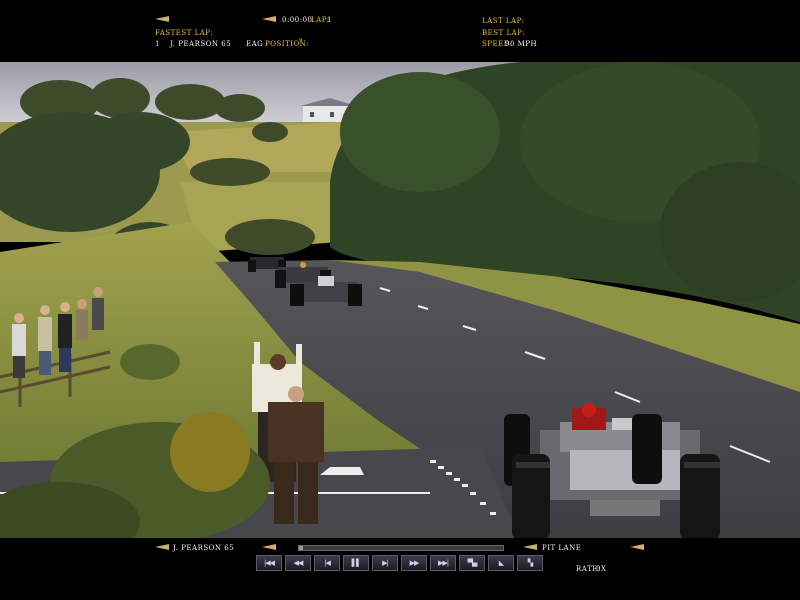 The image size is (800, 600). Describe the element at coordinates (301, 42) in the screenshot. I see `position-value: "` at that location.